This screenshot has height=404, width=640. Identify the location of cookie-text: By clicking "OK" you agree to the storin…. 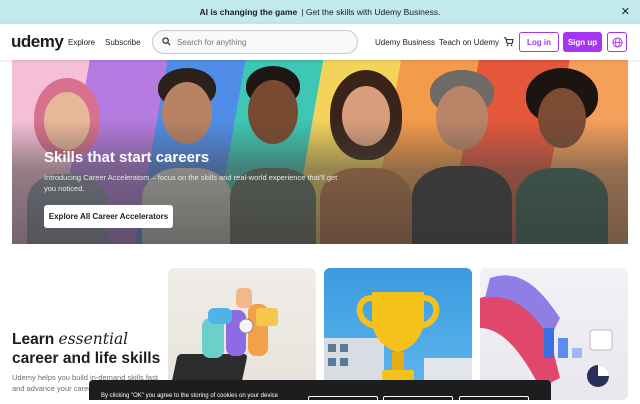
(190, 396).